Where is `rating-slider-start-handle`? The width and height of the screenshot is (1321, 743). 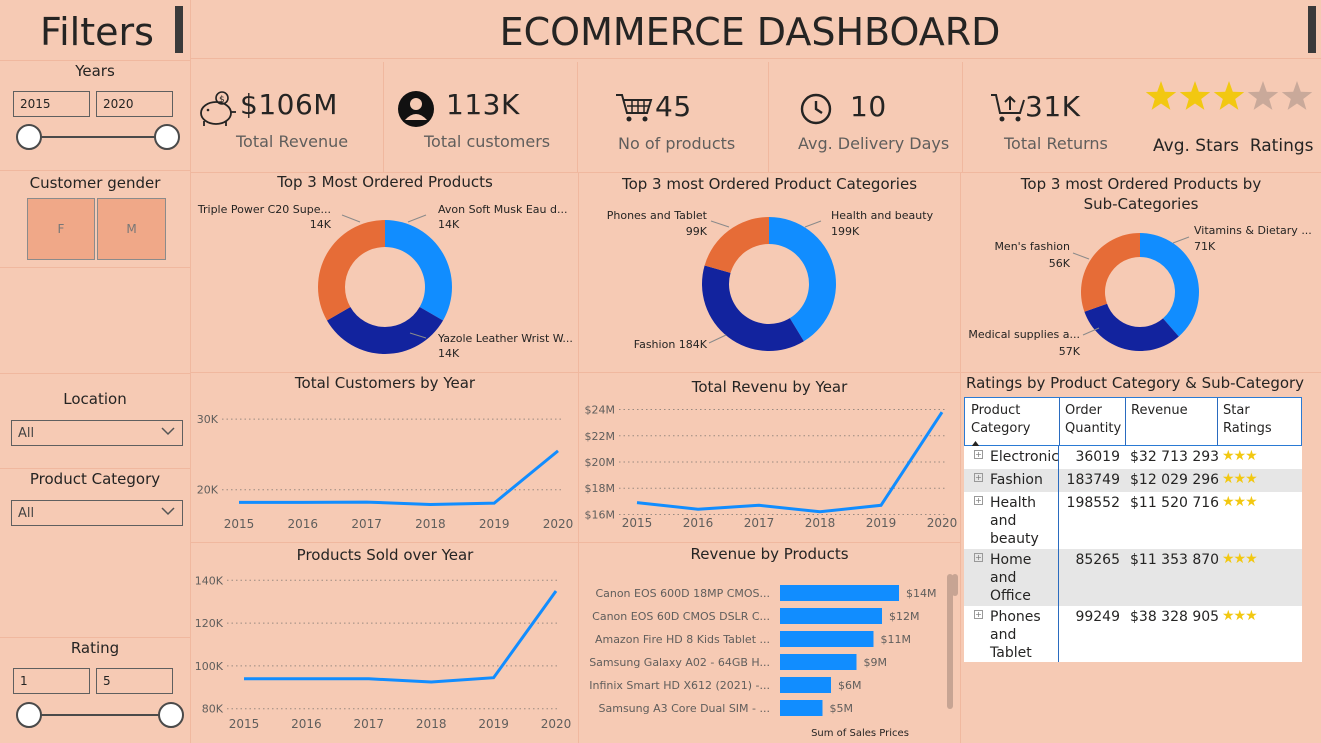 rating-slider-start-handle is located at coordinates (29, 715).